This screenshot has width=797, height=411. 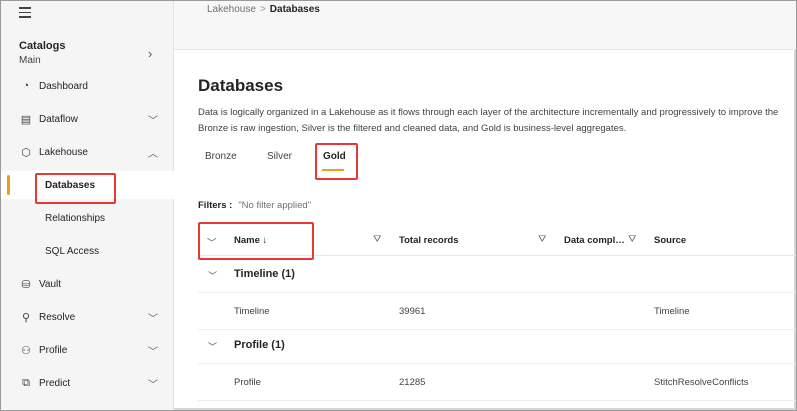 What do you see at coordinates (87, 251) in the screenshot?
I see `sidebar-item-sql-access: SQL Access` at bounding box center [87, 251].